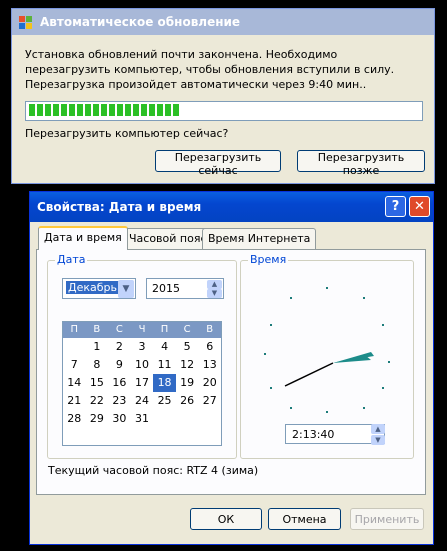 The image size is (447, 551). I want to click on calendar-day: 28, so click(74, 419).